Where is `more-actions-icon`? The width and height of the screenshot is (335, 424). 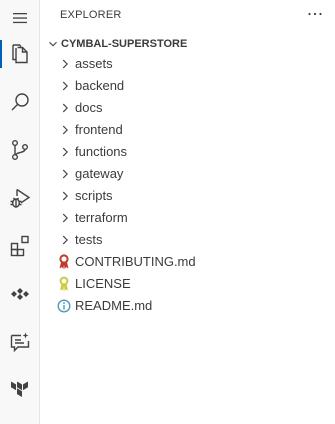
more-actions-icon is located at coordinates (315, 14).